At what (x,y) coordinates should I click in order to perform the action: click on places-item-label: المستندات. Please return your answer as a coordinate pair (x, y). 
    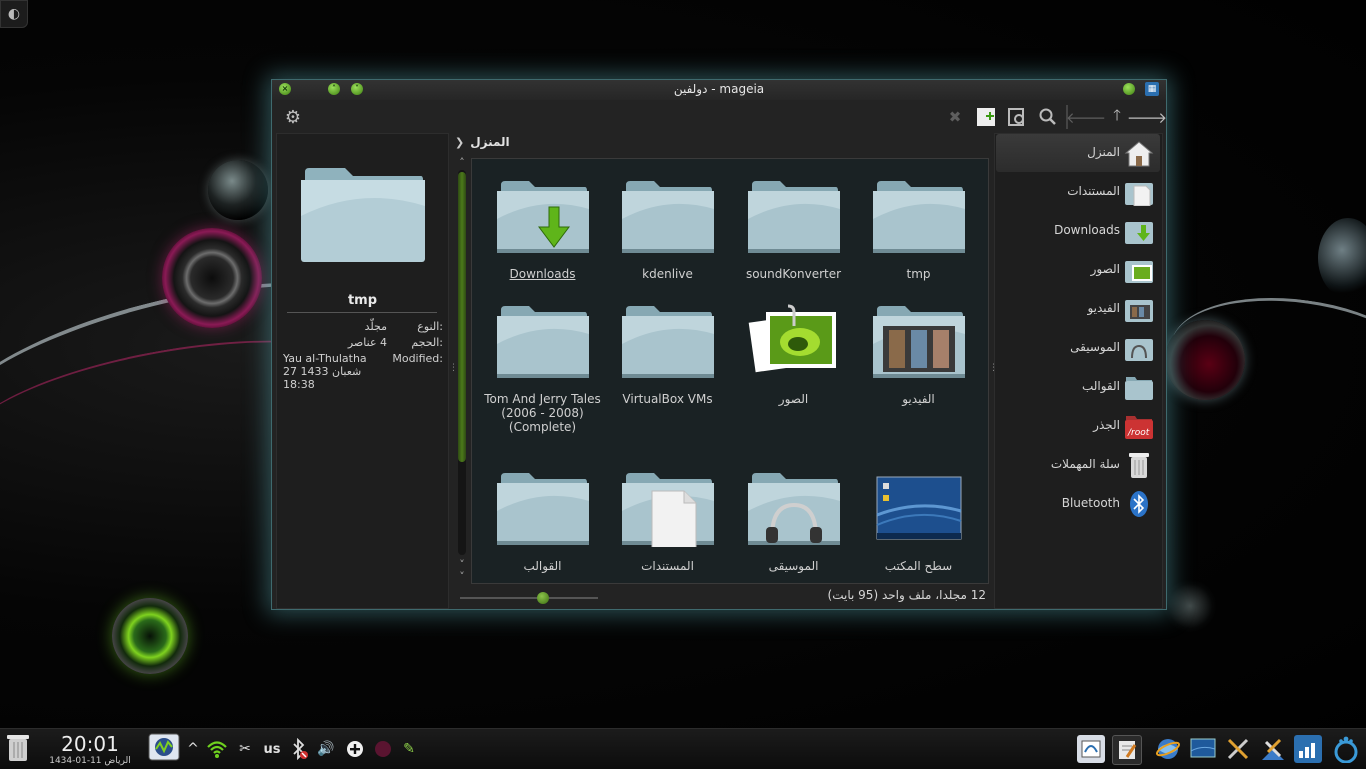
    Looking at the image, I should click on (1093, 191).